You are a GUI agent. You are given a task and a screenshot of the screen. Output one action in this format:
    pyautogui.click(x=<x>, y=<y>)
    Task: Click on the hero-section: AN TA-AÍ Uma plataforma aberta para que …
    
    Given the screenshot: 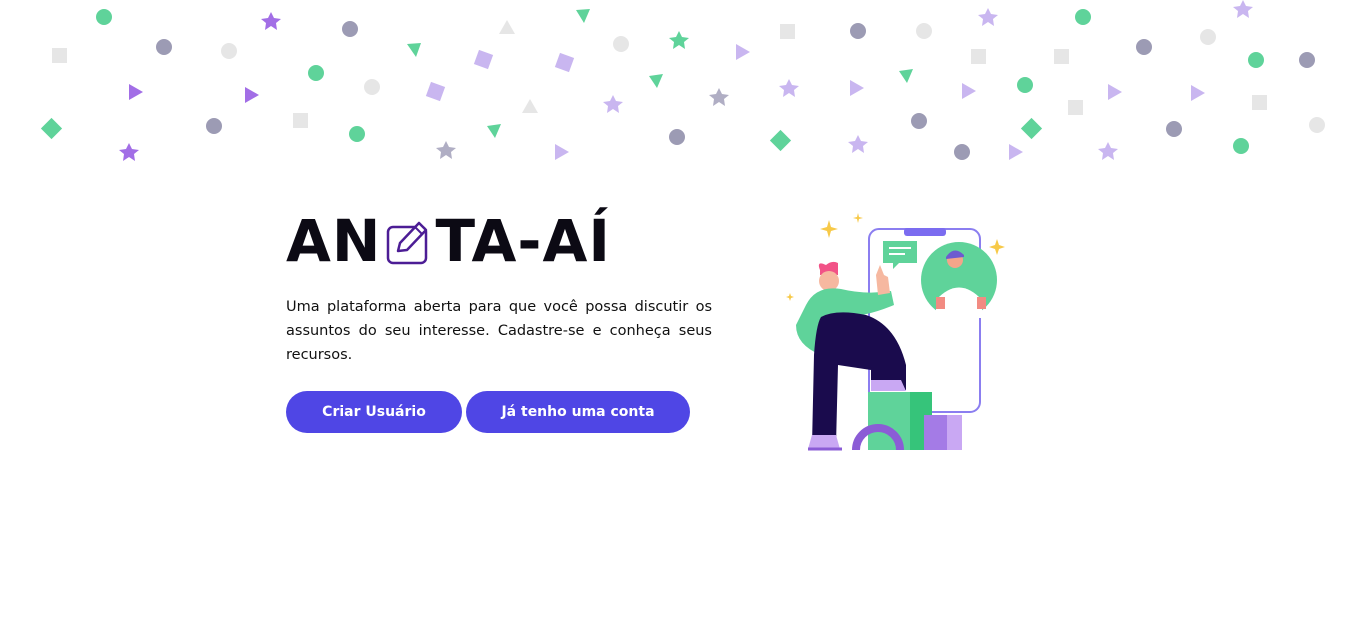 What is the action you would take?
    pyautogui.click(x=499, y=319)
    